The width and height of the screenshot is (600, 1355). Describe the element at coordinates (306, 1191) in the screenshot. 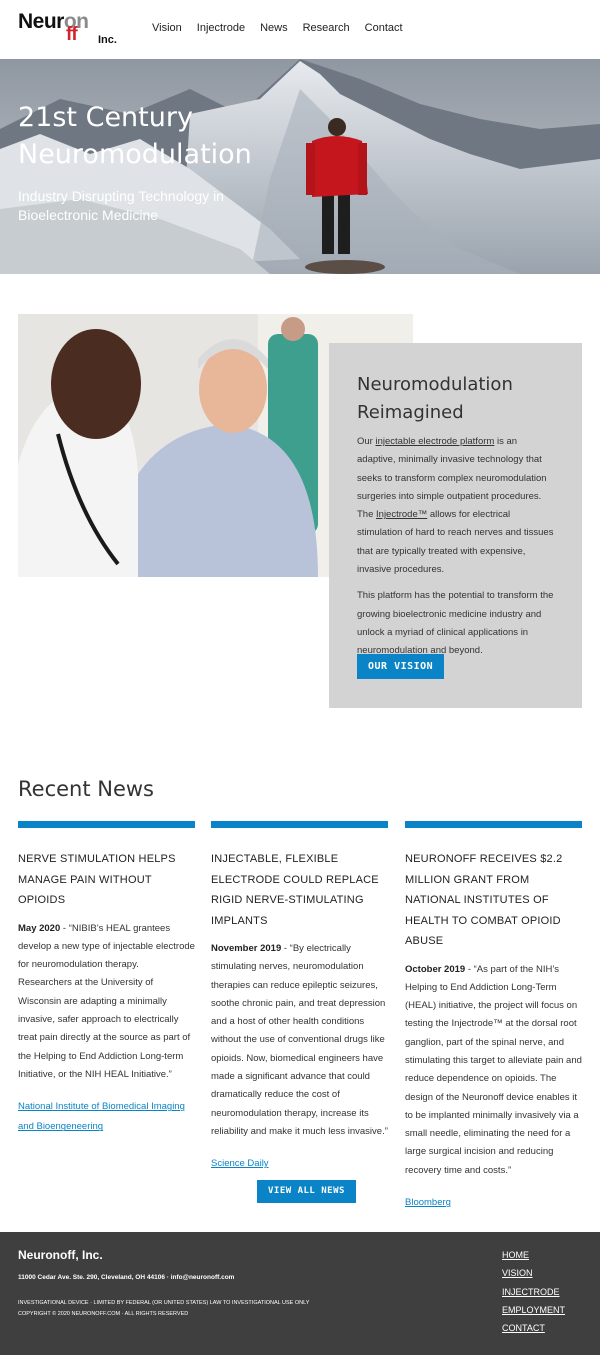

I see `view-all-news-button: VIEW ALL NEWS` at that location.